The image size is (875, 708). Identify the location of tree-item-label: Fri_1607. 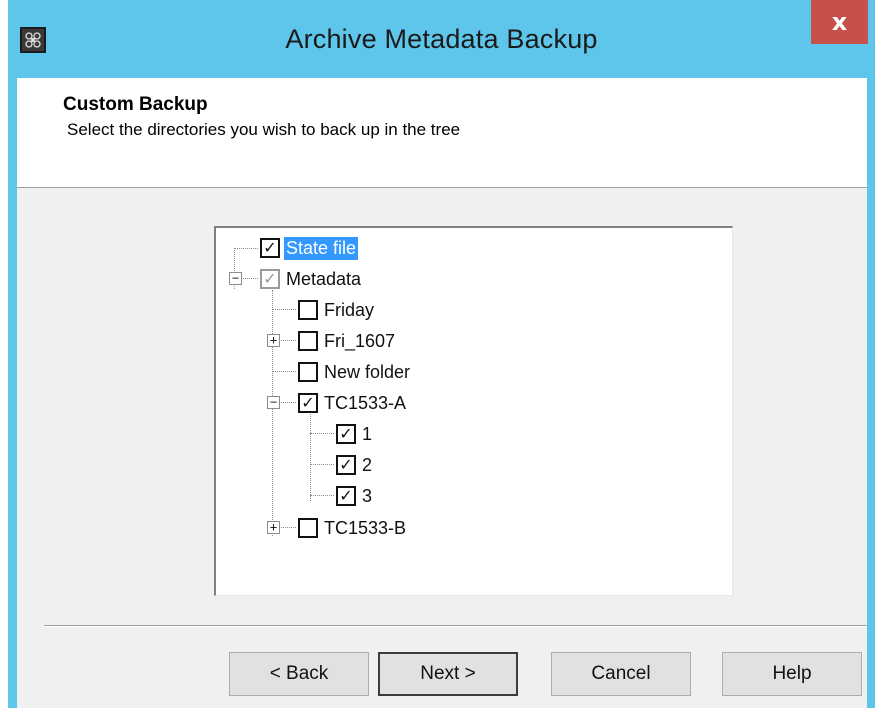
(360, 340).